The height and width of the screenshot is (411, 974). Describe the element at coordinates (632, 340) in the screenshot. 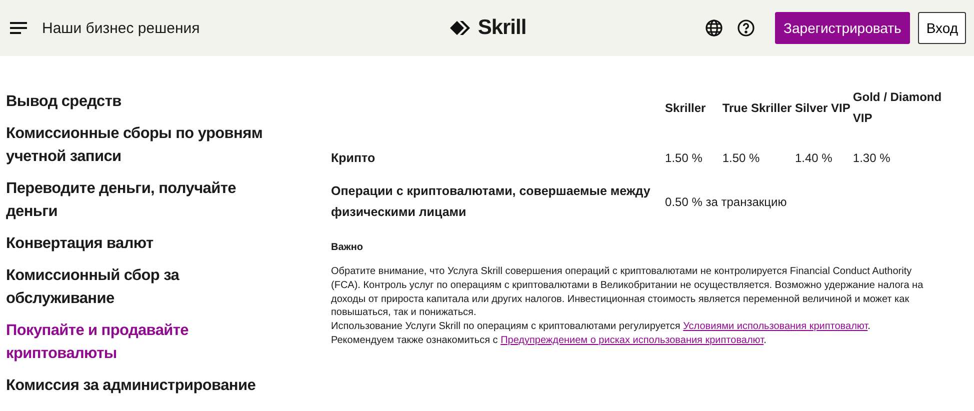

I see `terms-link: Предупреждением о рисках использования криптовалют` at that location.